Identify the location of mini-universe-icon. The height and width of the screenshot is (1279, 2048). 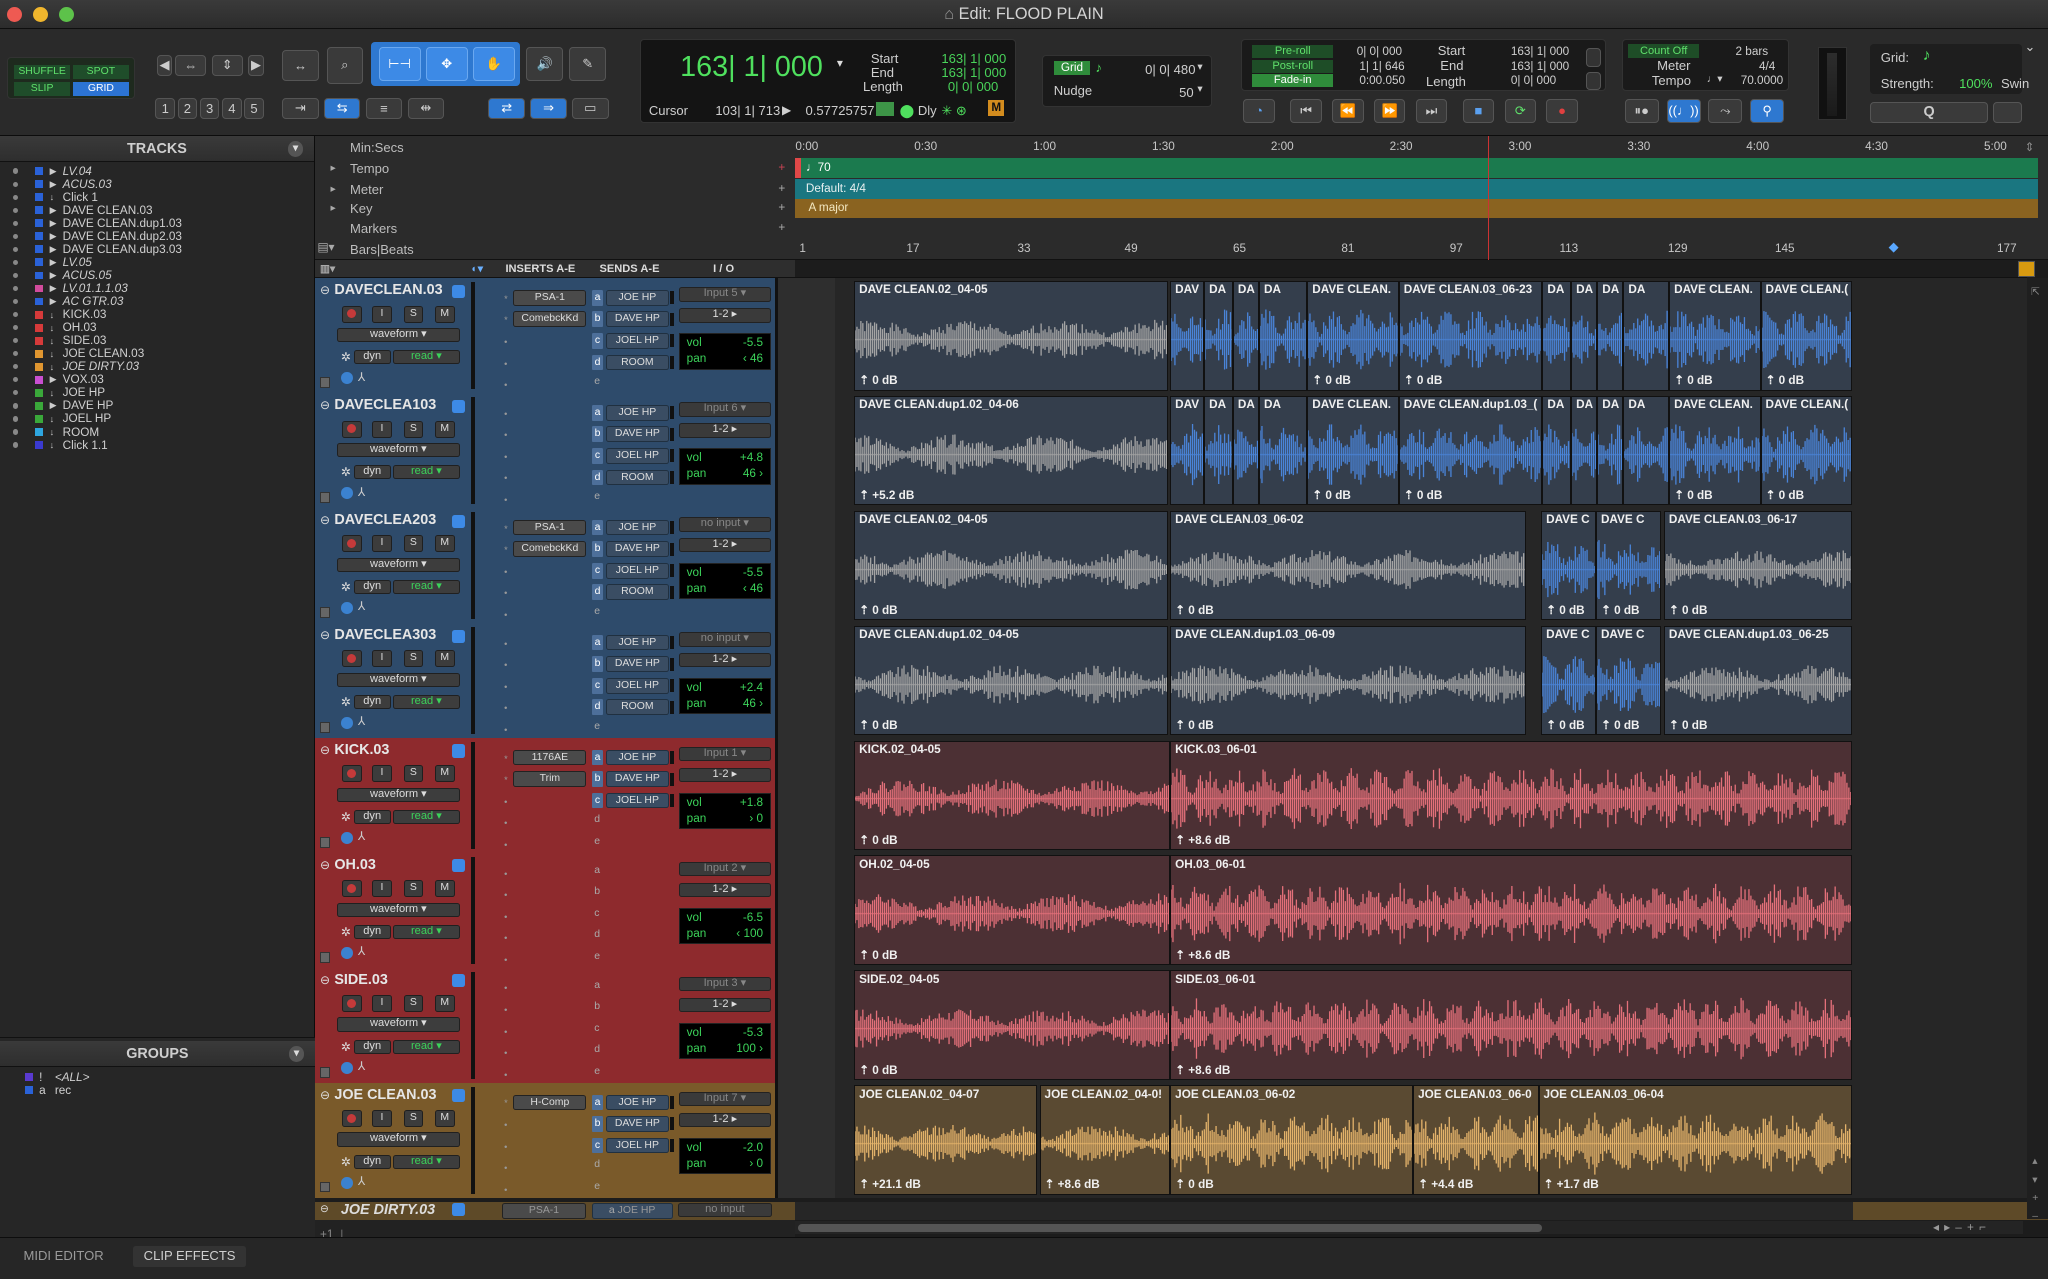
(2026, 269).